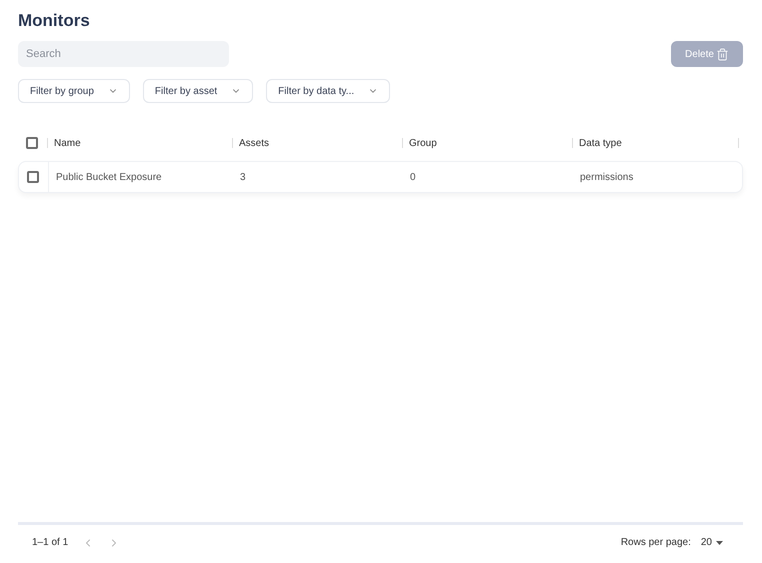  Describe the element at coordinates (711, 542) in the screenshot. I see `rows-per-page-select: 20` at that location.